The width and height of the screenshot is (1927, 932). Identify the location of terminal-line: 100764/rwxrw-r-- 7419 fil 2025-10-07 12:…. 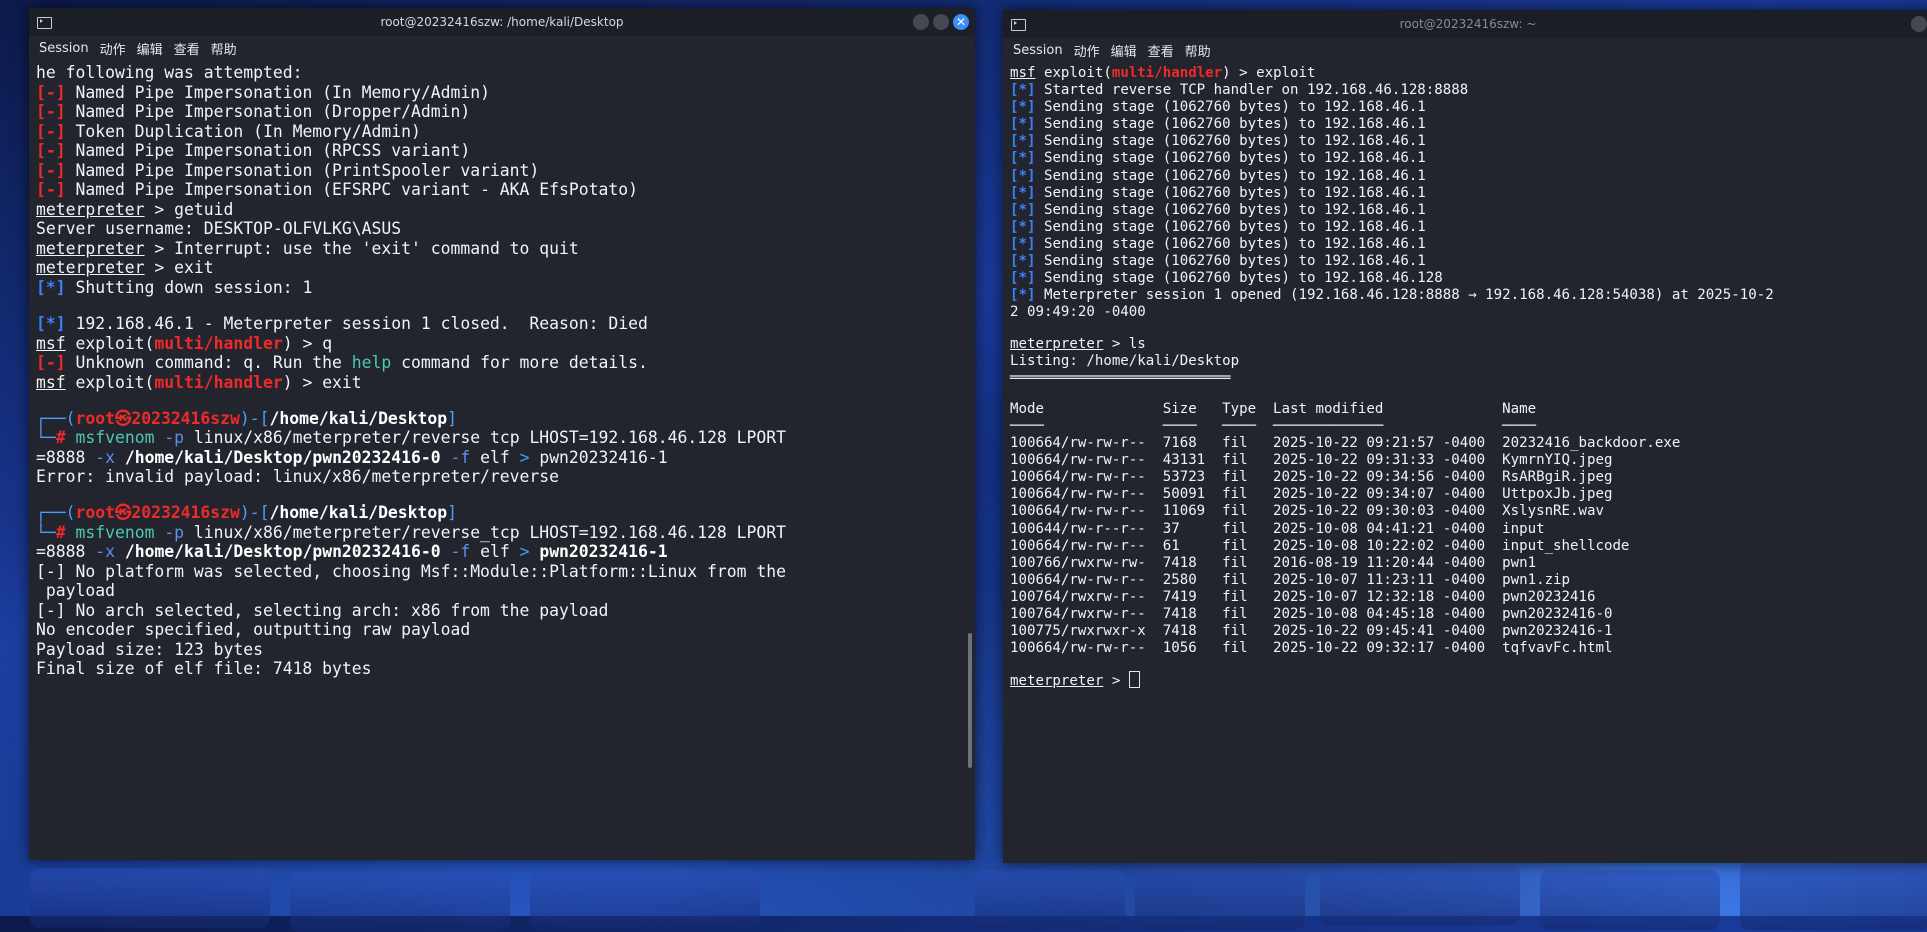
(1468, 597).